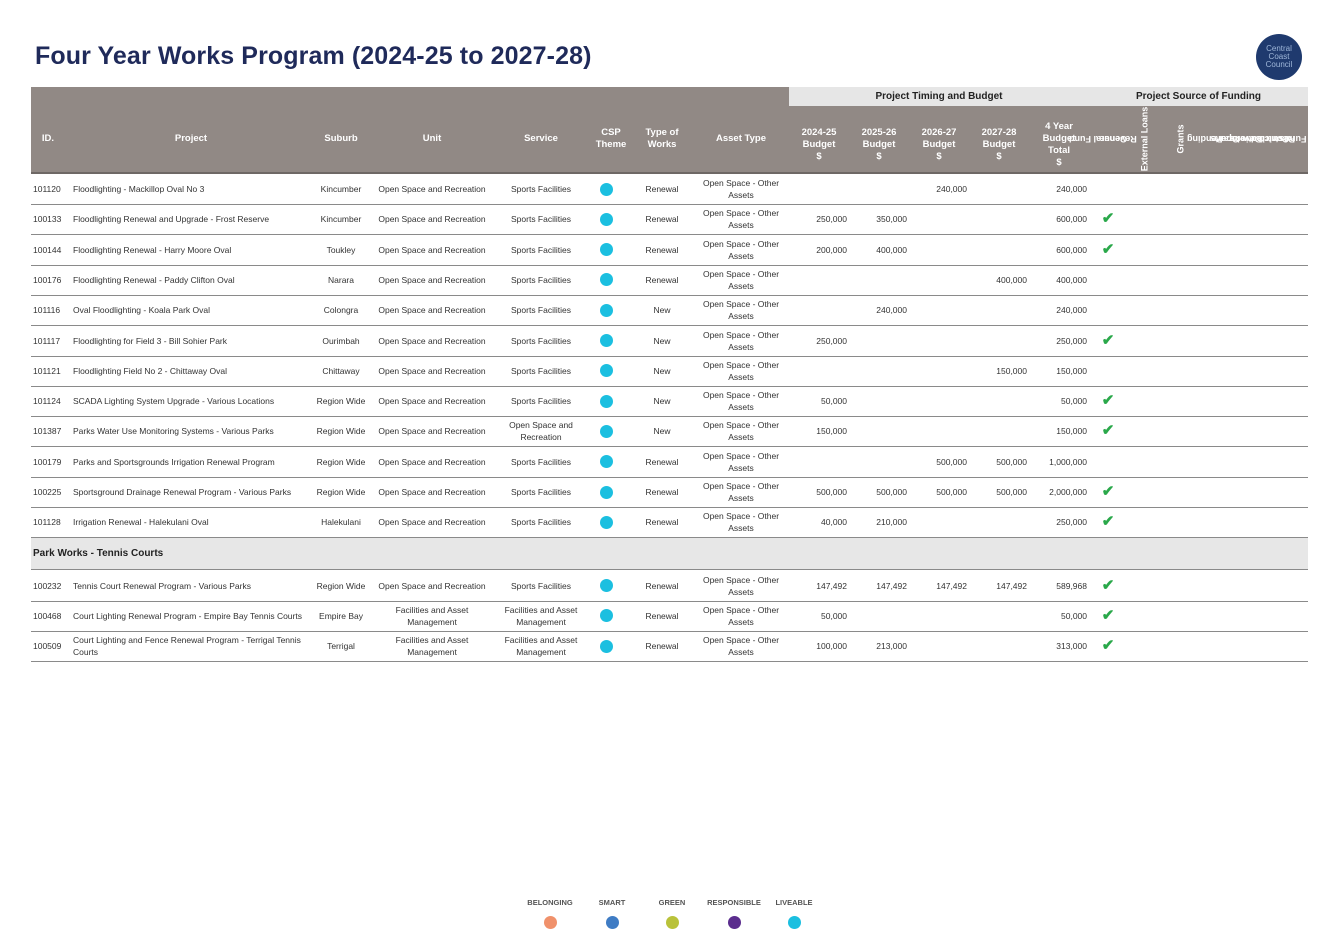  What do you see at coordinates (831, 585) in the screenshot?
I see `cell-b2425: 147,492` at bounding box center [831, 585].